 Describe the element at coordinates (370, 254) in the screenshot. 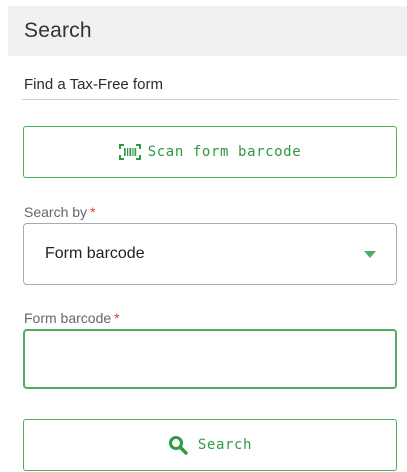

I see `caret-down-icon` at that location.